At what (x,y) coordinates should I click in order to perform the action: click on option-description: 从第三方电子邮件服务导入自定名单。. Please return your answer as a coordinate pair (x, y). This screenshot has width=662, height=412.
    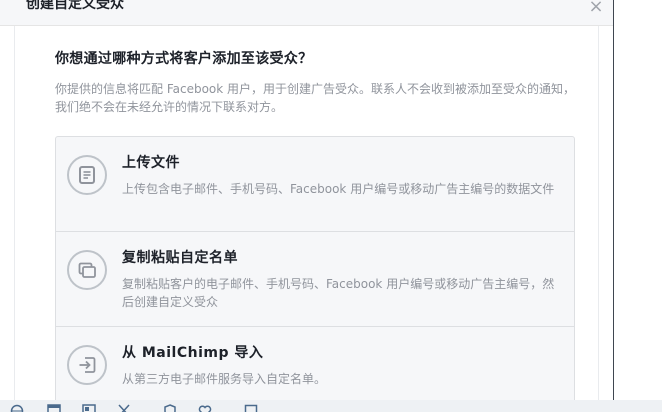
    Looking at the image, I should click on (224, 379).